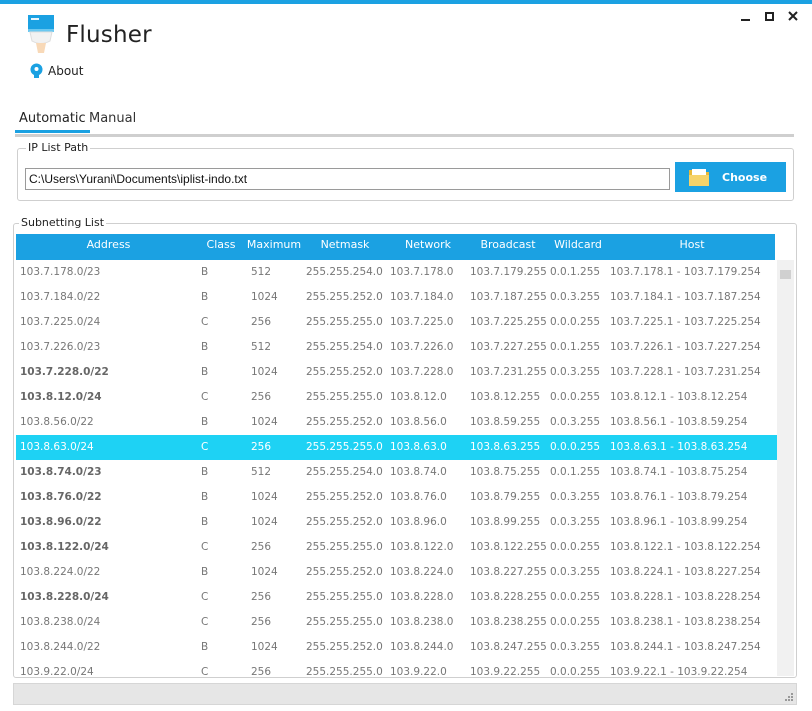  I want to click on cell-broadcast: 103.8.75.255, so click(505, 472).